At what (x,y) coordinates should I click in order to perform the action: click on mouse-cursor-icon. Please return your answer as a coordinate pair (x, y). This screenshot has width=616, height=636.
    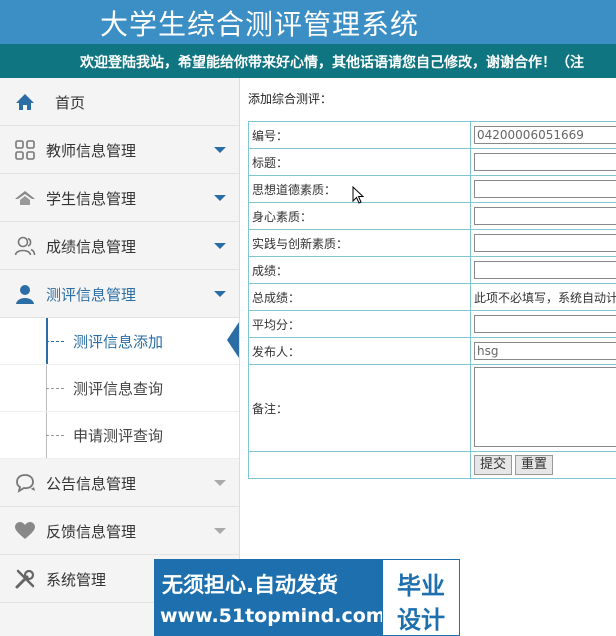
    Looking at the image, I should click on (358, 195).